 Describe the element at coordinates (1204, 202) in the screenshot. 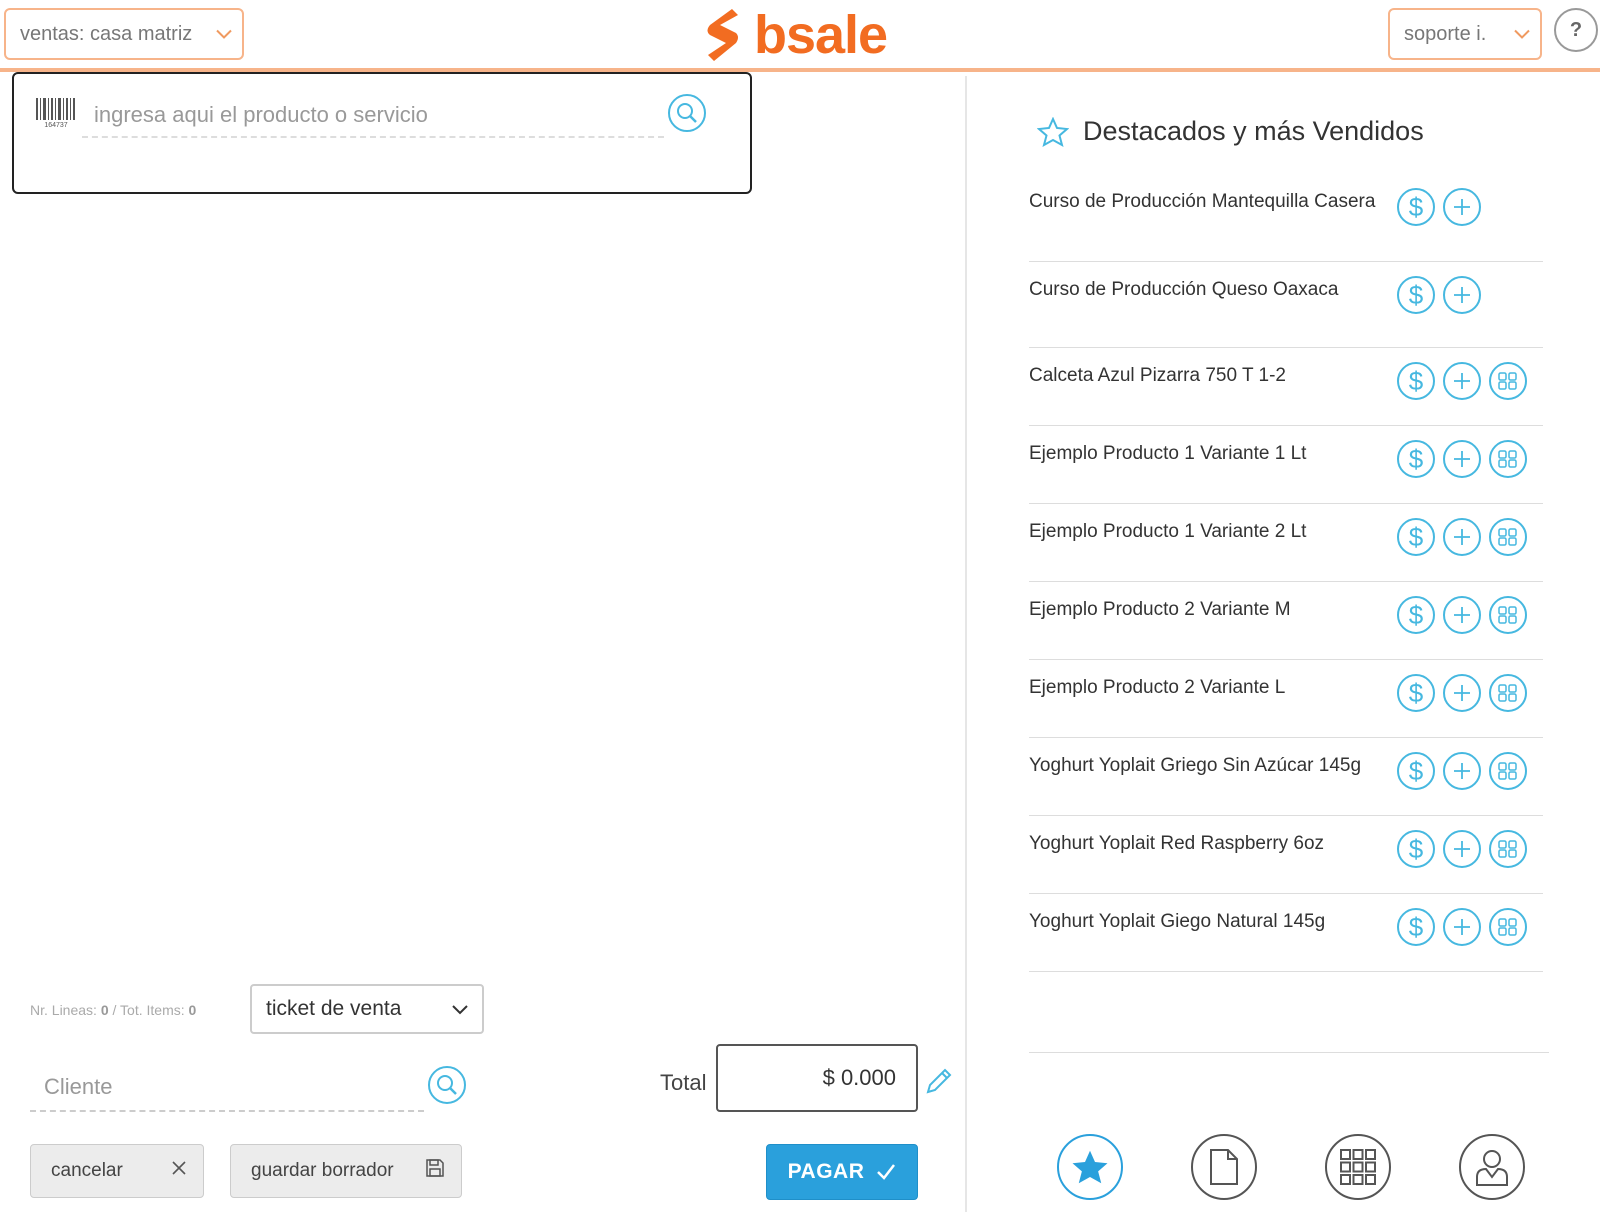

I see `product-name: Curso de Producción Mantequilla Casera` at that location.